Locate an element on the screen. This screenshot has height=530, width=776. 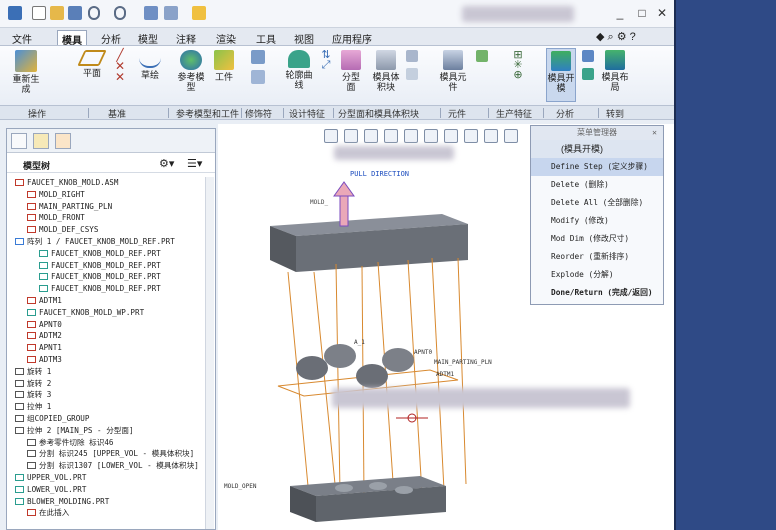
new-file-icon is located at coordinates (39, 13).